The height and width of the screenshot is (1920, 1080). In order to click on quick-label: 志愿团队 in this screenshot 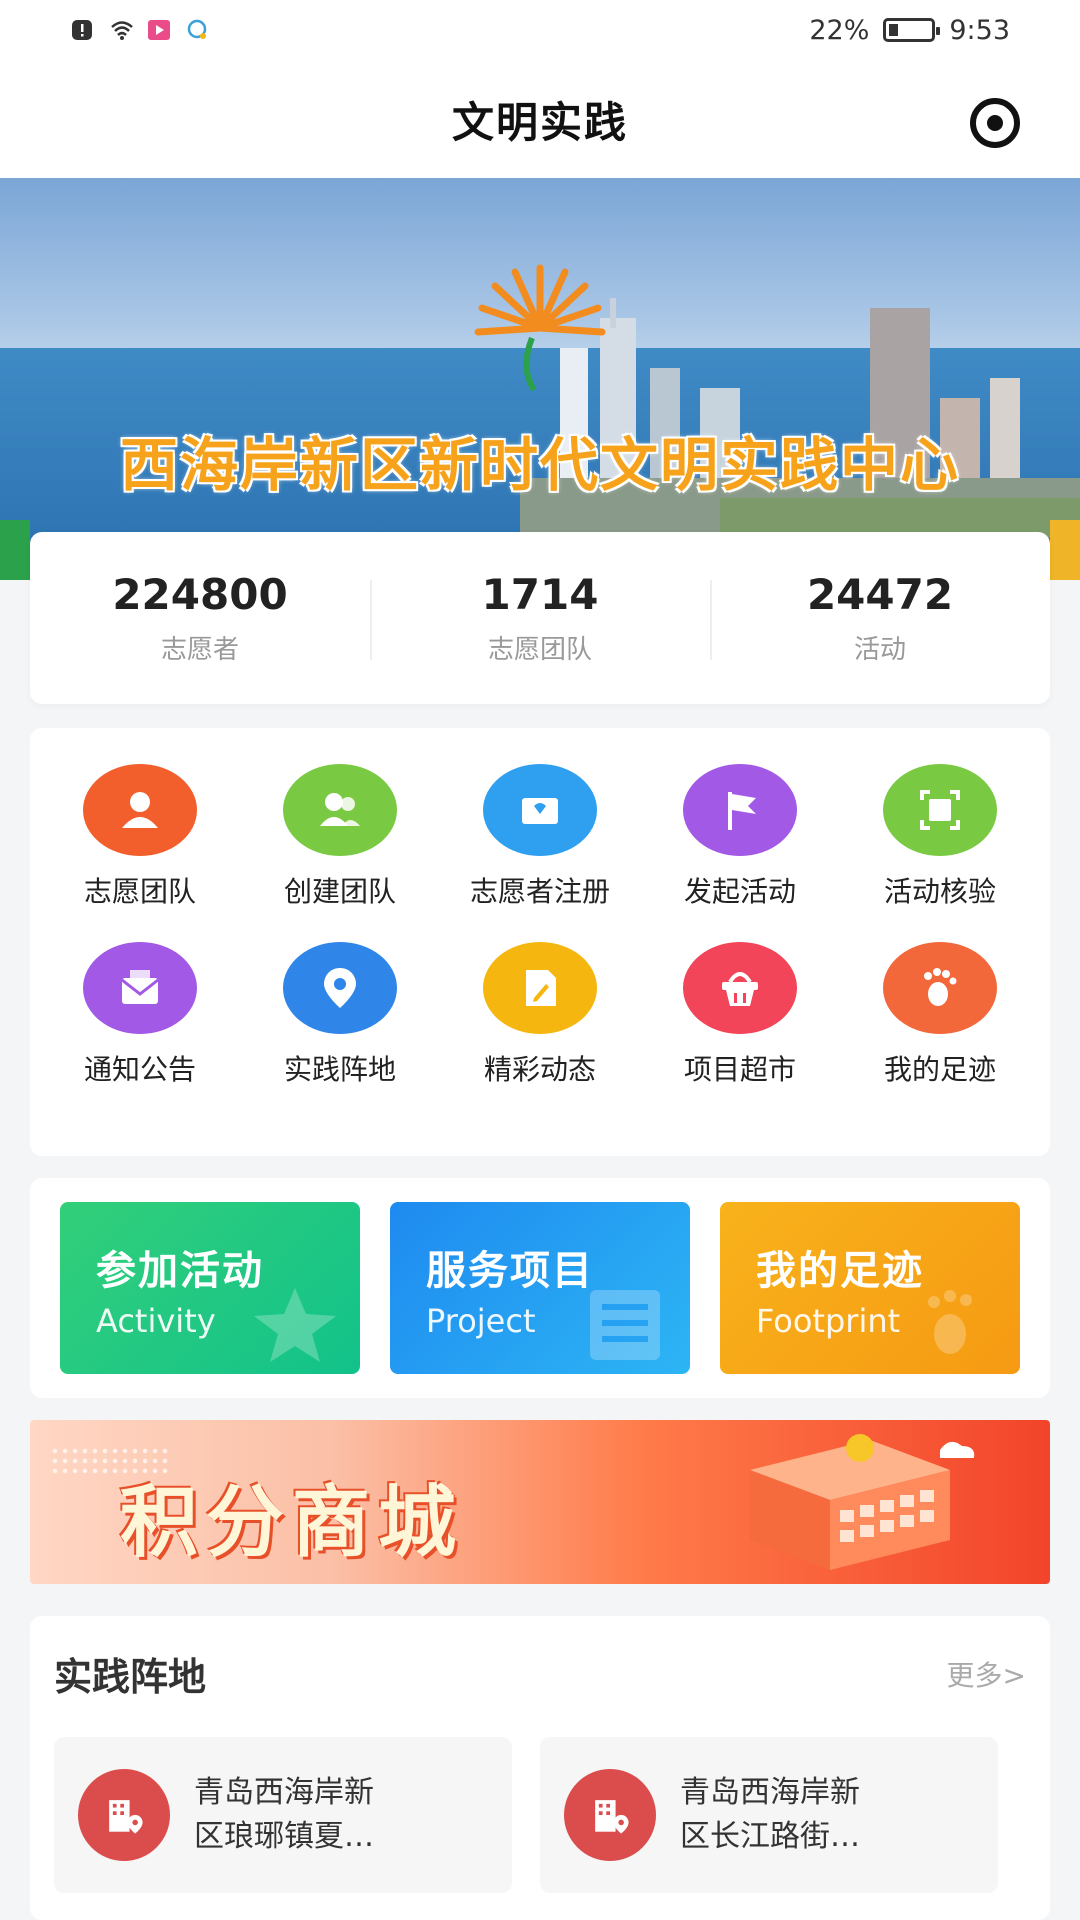, I will do `click(139, 891)`.